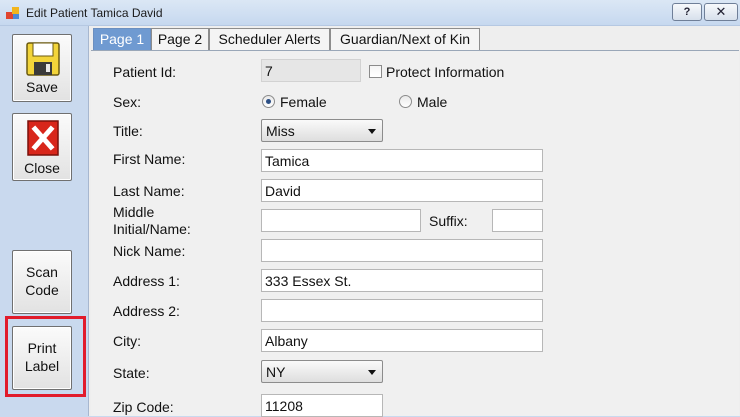  I want to click on patient-id-field: 7, so click(311, 70).